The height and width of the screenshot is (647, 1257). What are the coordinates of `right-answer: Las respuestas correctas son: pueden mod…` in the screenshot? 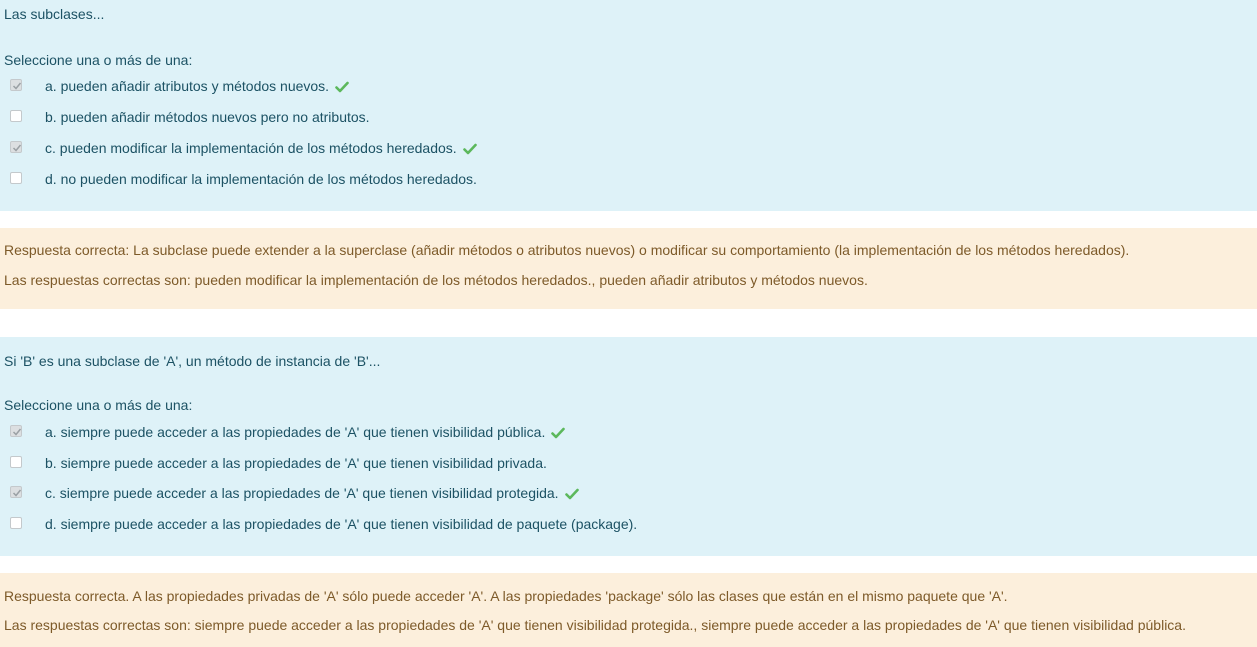 It's located at (436, 280).